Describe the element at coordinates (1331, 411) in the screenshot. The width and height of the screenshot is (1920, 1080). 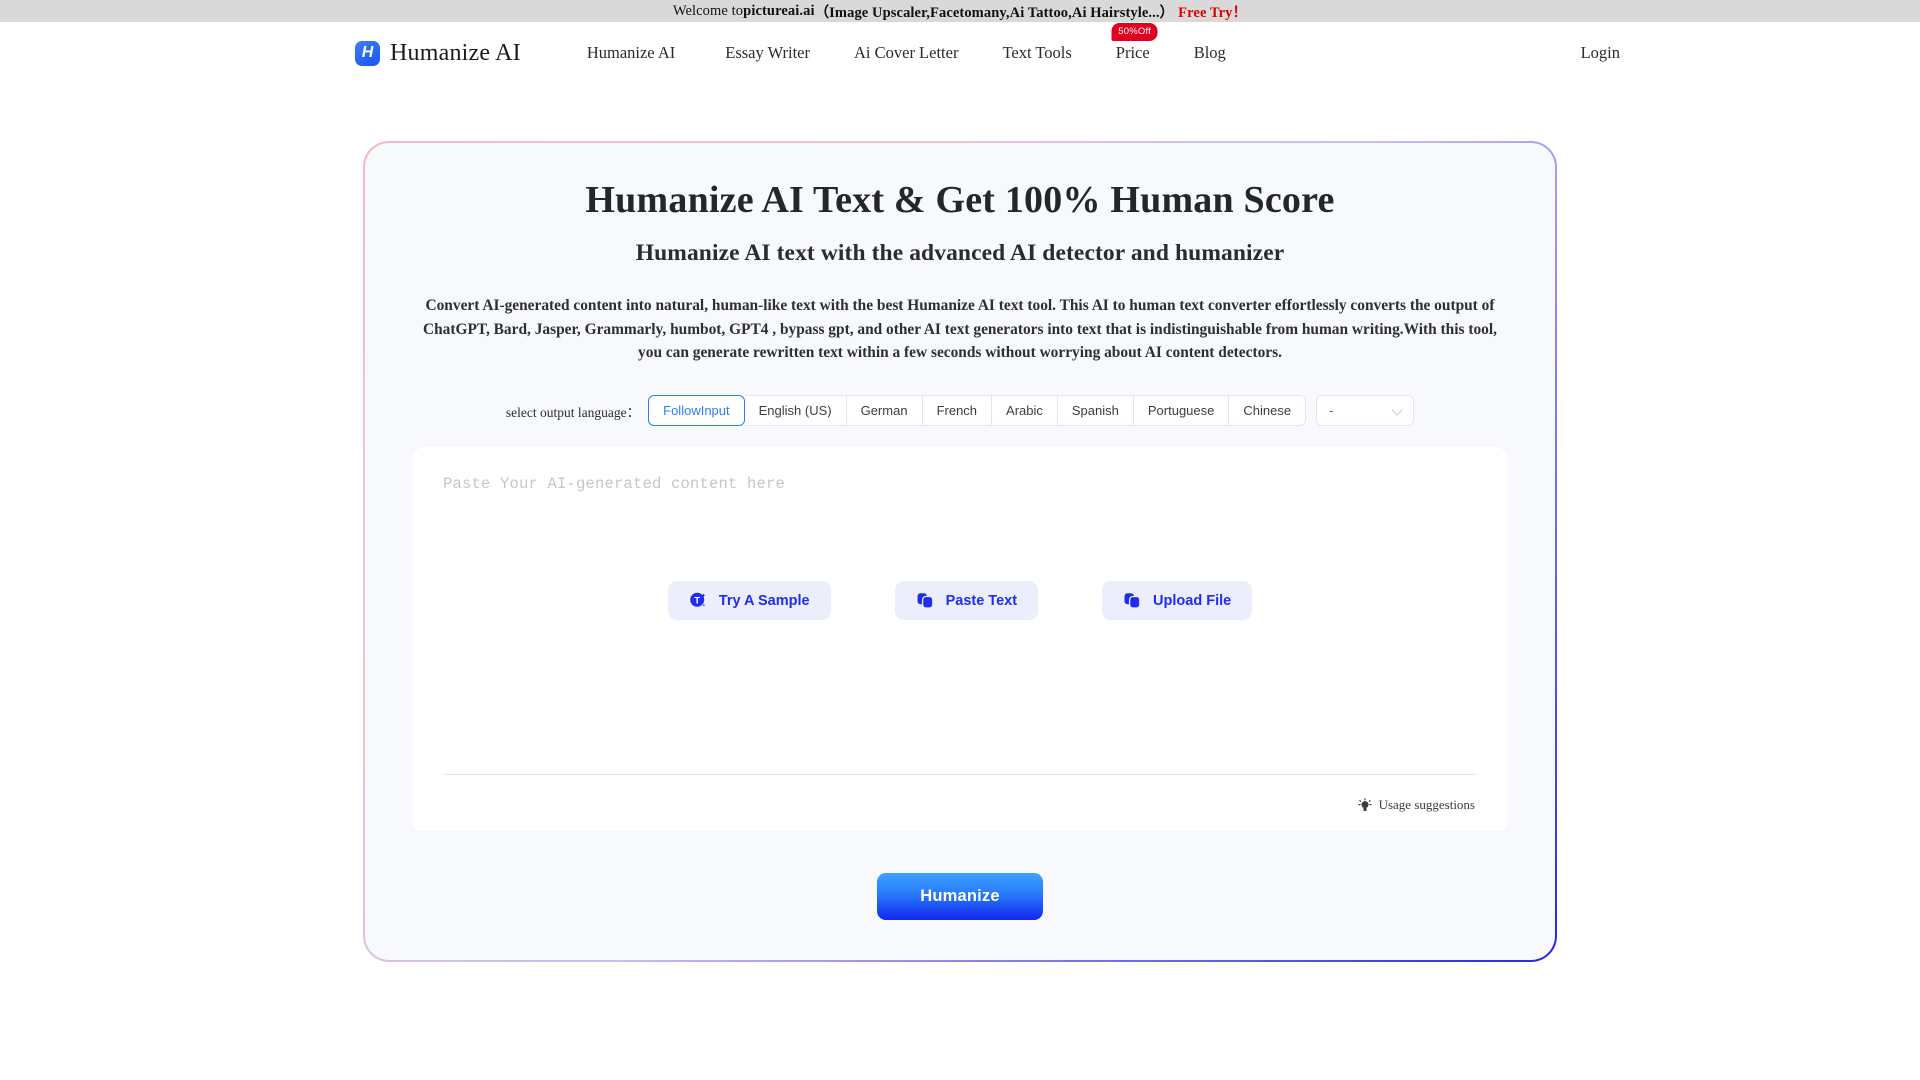
I see `language-dropdown-value: -` at that location.